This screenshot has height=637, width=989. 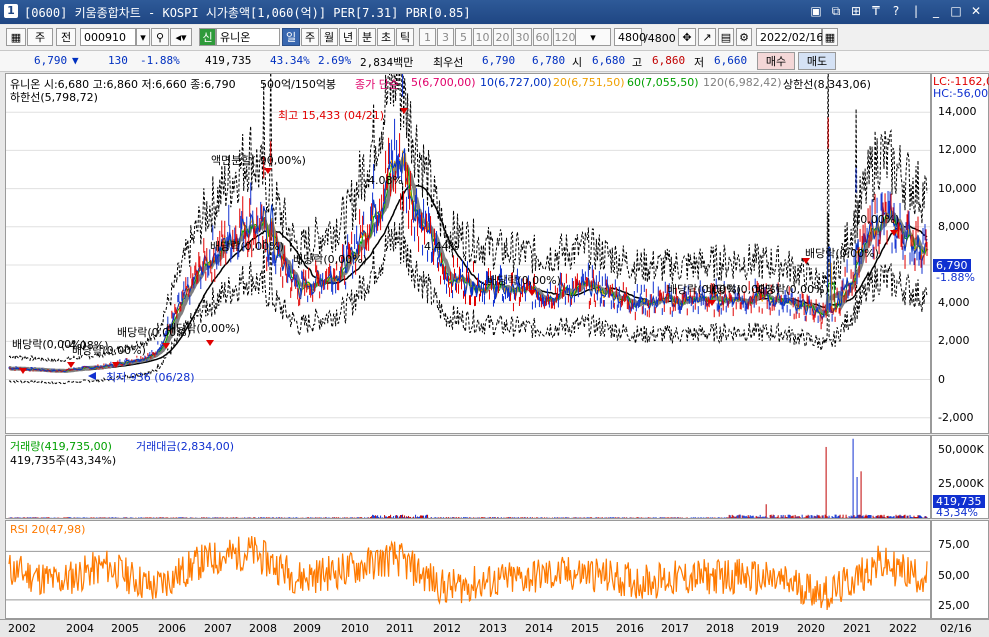 I want to click on low-price: 6,660, so click(x=731, y=60).